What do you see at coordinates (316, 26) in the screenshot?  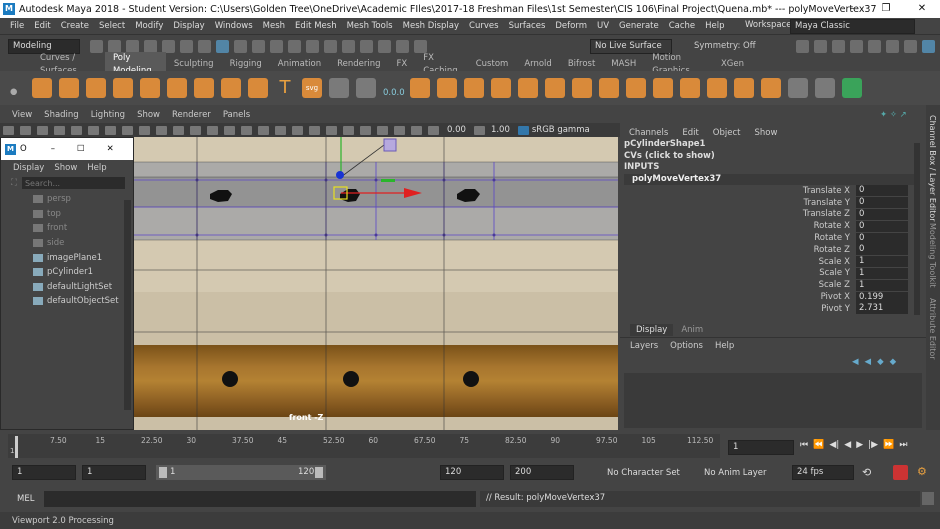 I see `menu-edit-mesh: Edit Mesh` at bounding box center [316, 26].